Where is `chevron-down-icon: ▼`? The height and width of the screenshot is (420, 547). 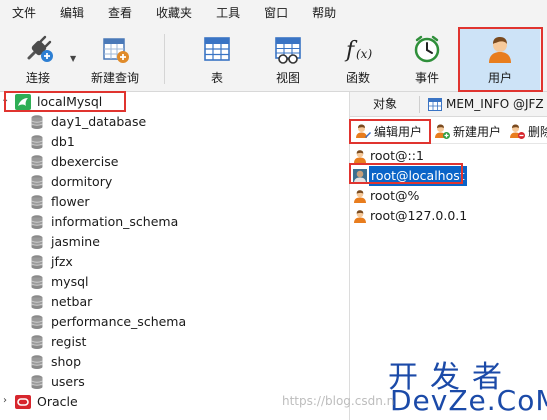 chevron-down-icon: ▼ is located at coordinates (73, 58).